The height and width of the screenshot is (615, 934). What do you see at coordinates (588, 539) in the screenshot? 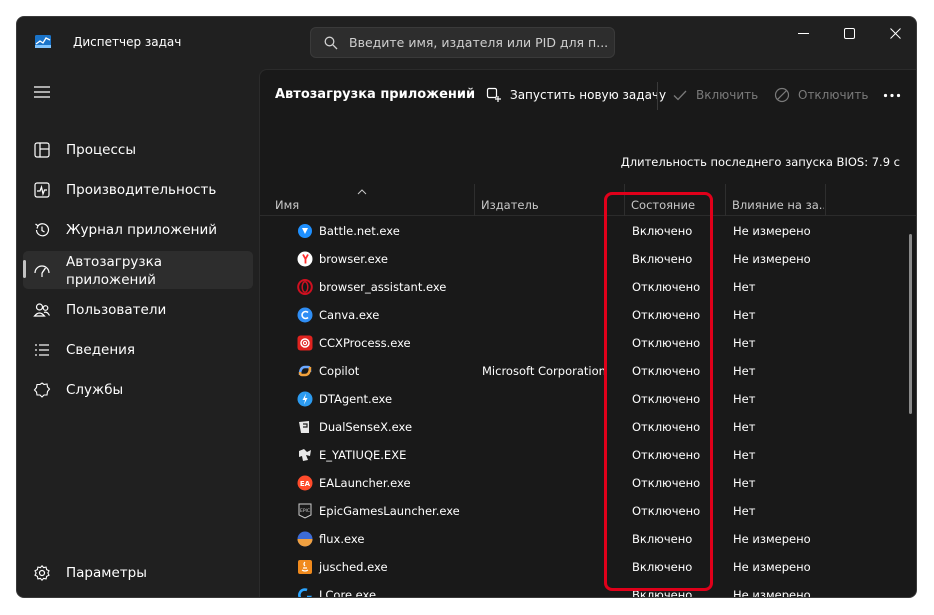
I see `table-row: flux.exe Включено Не измерено` at bounding box center [588, 539].